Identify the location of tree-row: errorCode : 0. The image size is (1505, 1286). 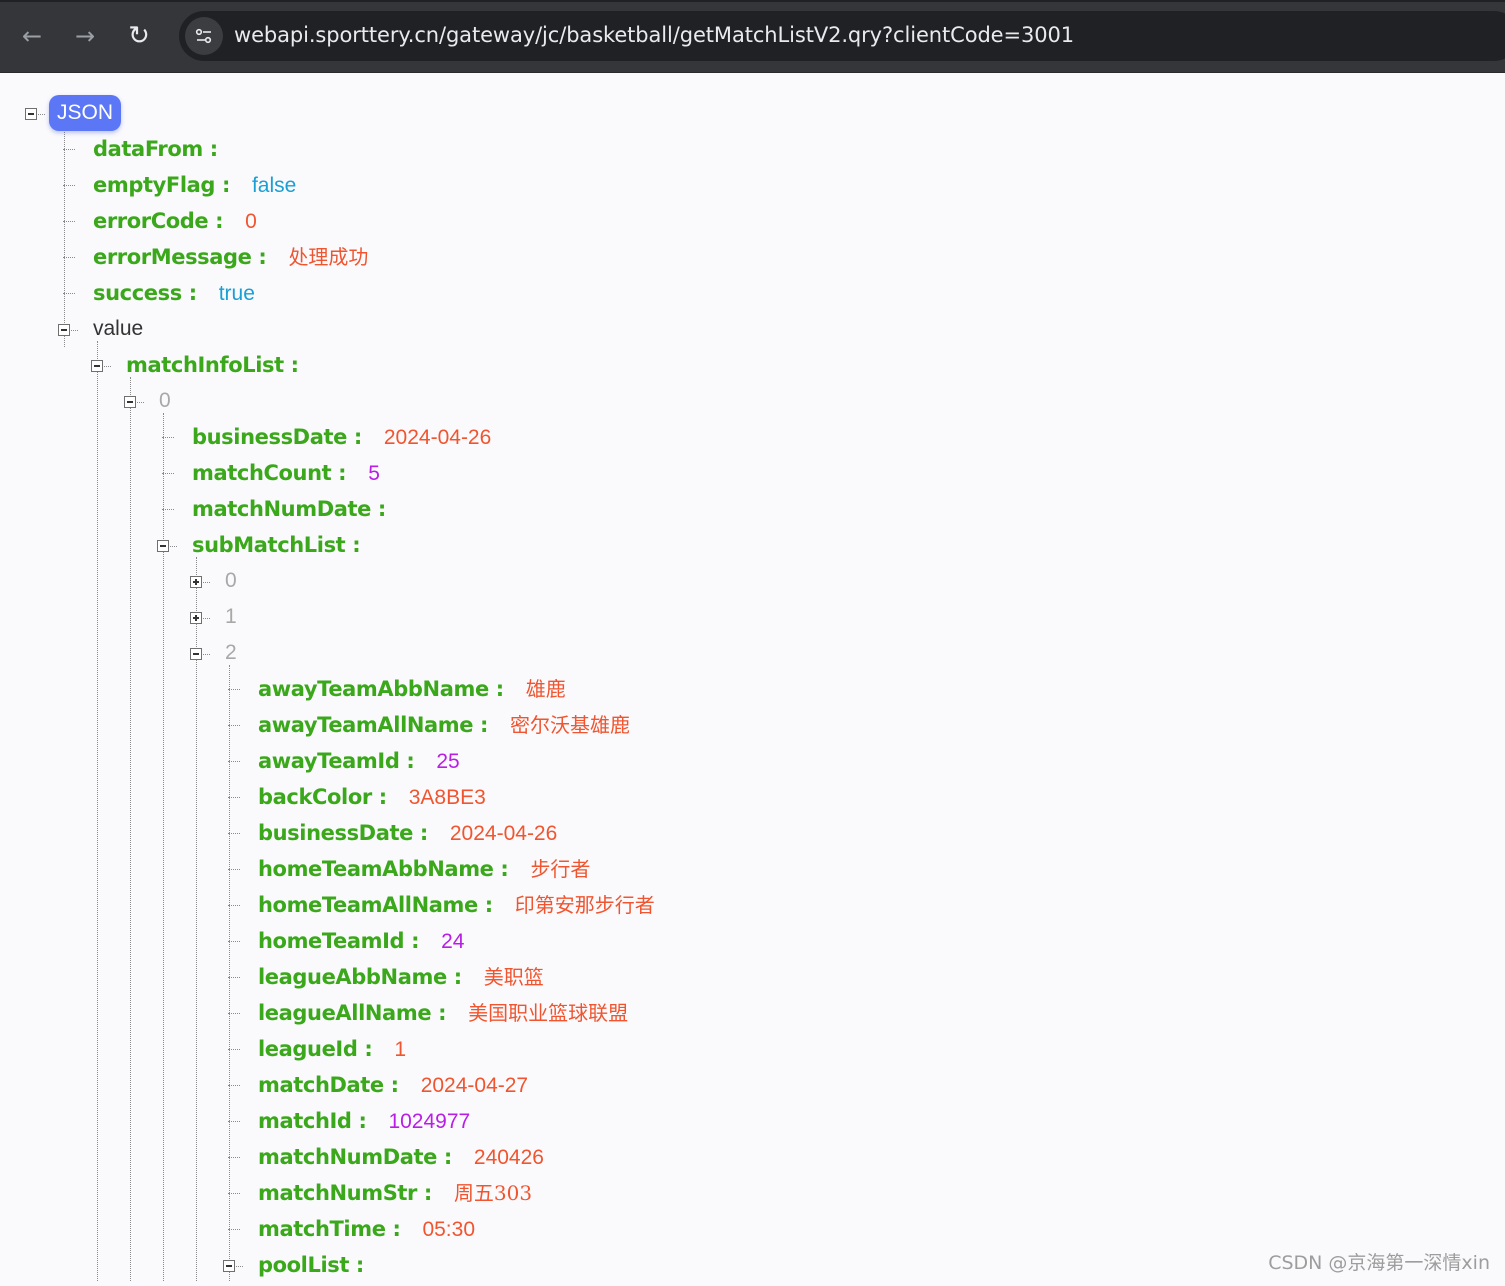
(160, 221).